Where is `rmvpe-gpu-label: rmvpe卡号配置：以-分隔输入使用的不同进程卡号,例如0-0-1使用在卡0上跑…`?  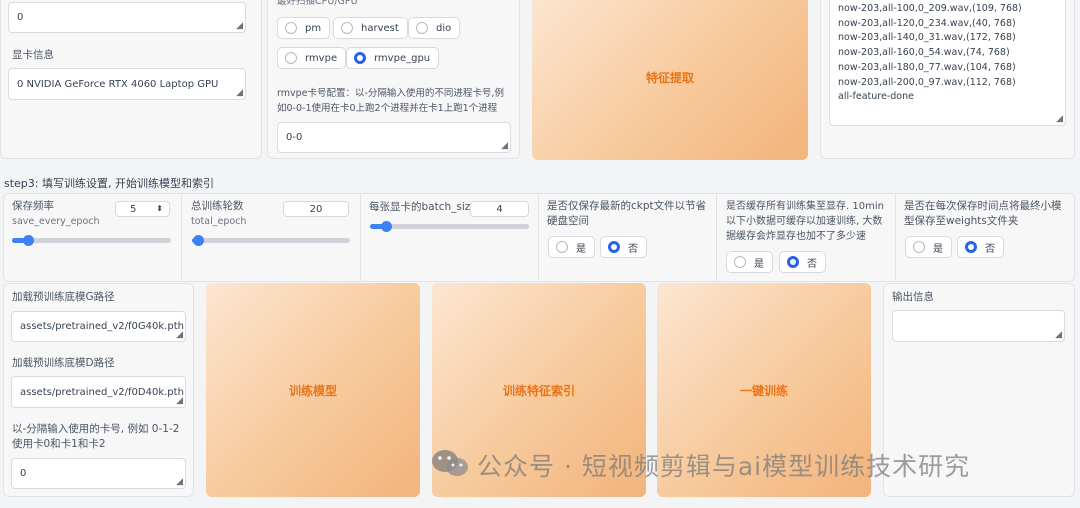 rmvpe-gpu-label: rmvpe卡号配置：以-分隔输入使用的不同进程卡号,例如0-0-1使用在卡0上跑… is located at coordinates (390, 101).